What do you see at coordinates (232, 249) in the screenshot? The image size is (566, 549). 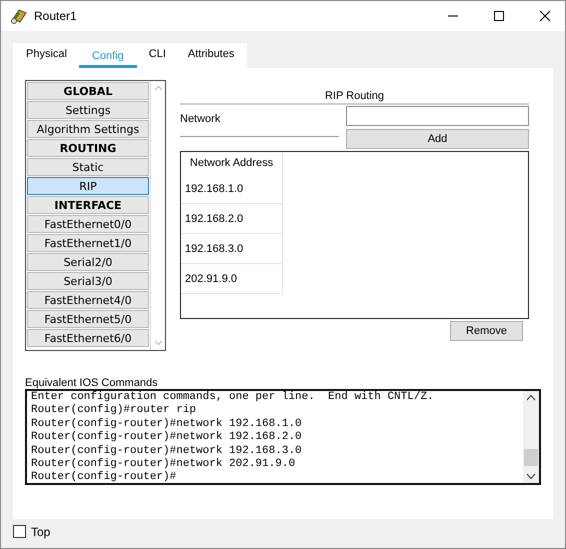 I see `table-cell: 192.168.3.0` at bounding box center [232, 249].